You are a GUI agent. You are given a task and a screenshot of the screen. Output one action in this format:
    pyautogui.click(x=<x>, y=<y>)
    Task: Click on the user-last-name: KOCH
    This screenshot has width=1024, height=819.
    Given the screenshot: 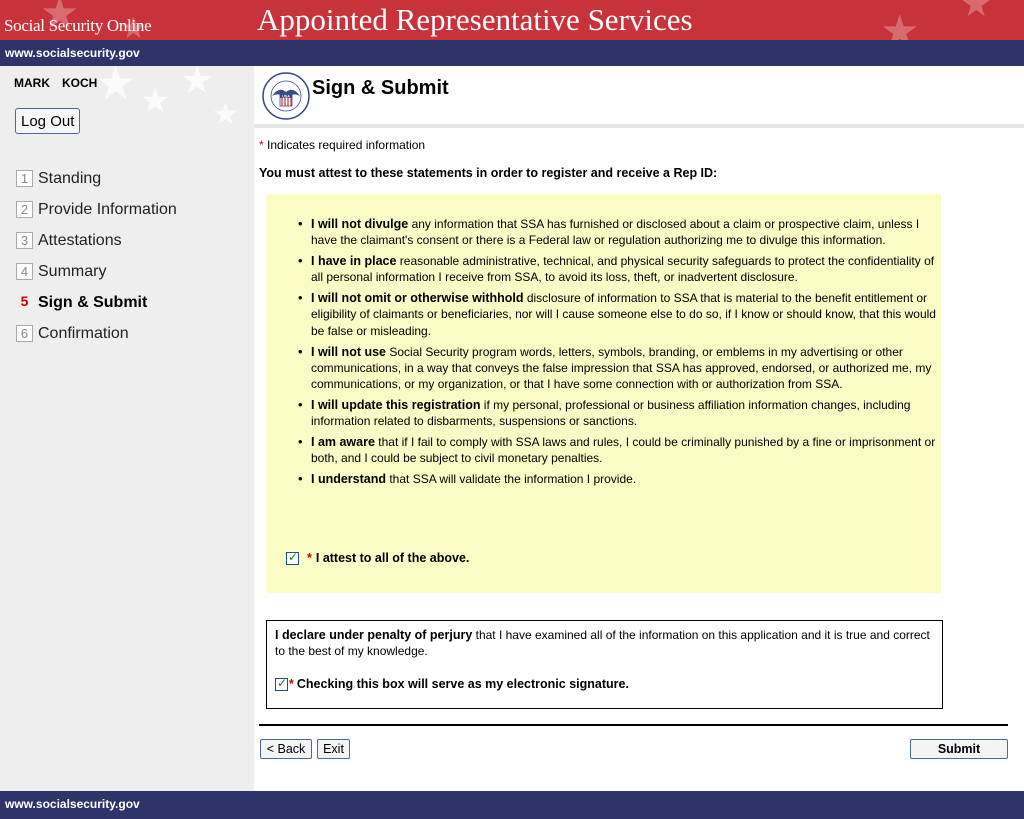 What is the action you would take?
    pyautogui.click(x=80, y=83)
    